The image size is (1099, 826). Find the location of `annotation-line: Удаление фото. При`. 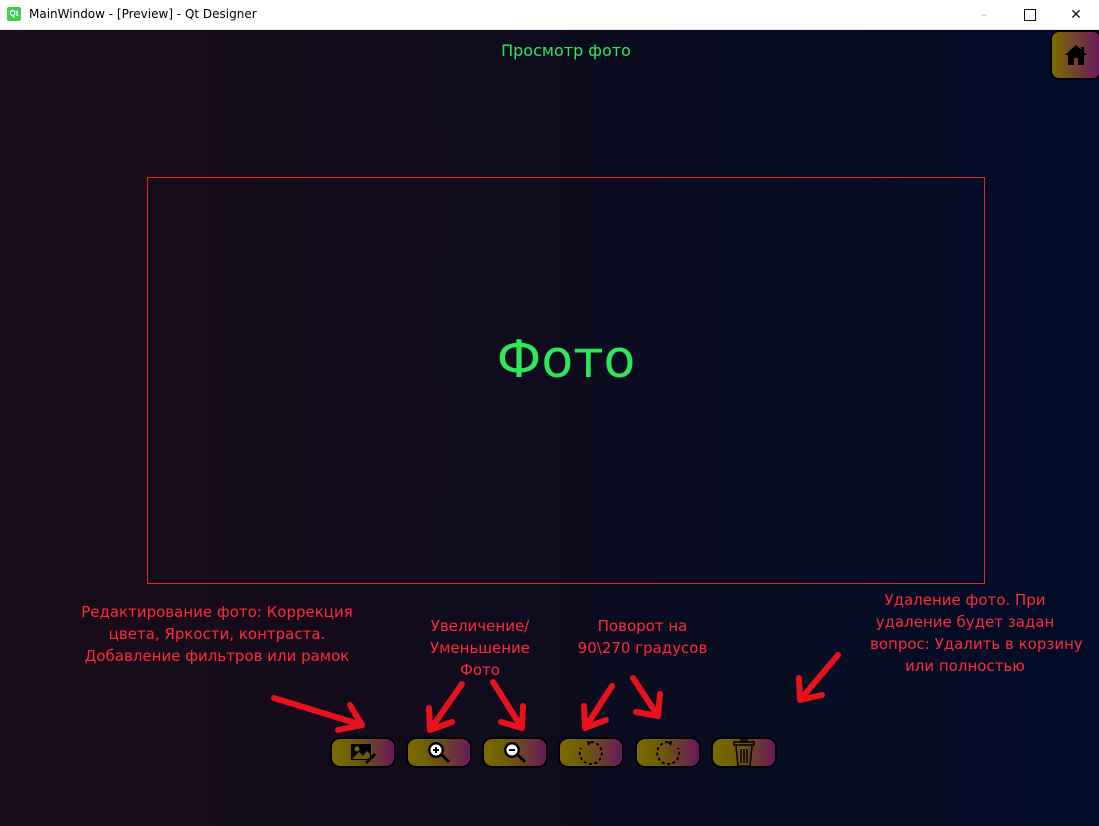

annotation-line: Удаление фото. При is located at coordinates (965, 600).